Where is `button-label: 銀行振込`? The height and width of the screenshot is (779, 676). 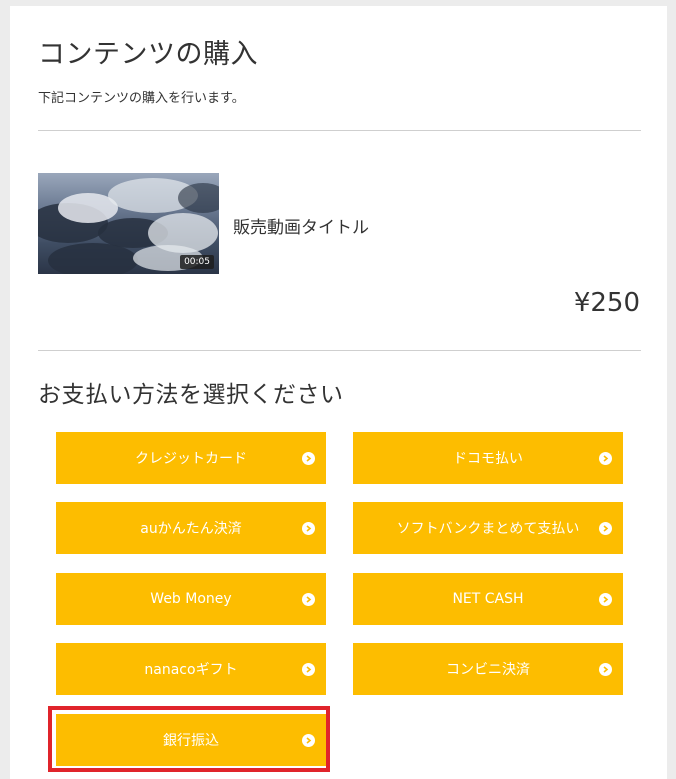 button-label: 銀行振込 is located at coordinates (191, 741).